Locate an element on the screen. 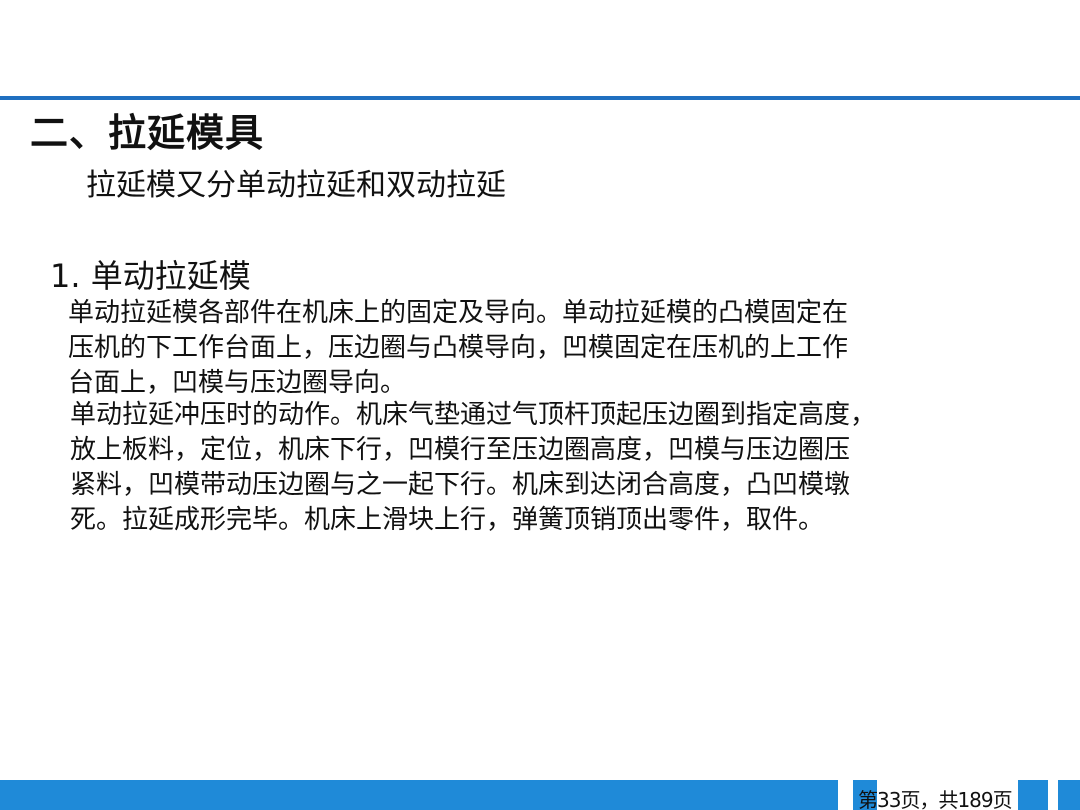  paragraph-line: 台面上，凹模与压边圈导向。 is located at coordinates (237, 383).